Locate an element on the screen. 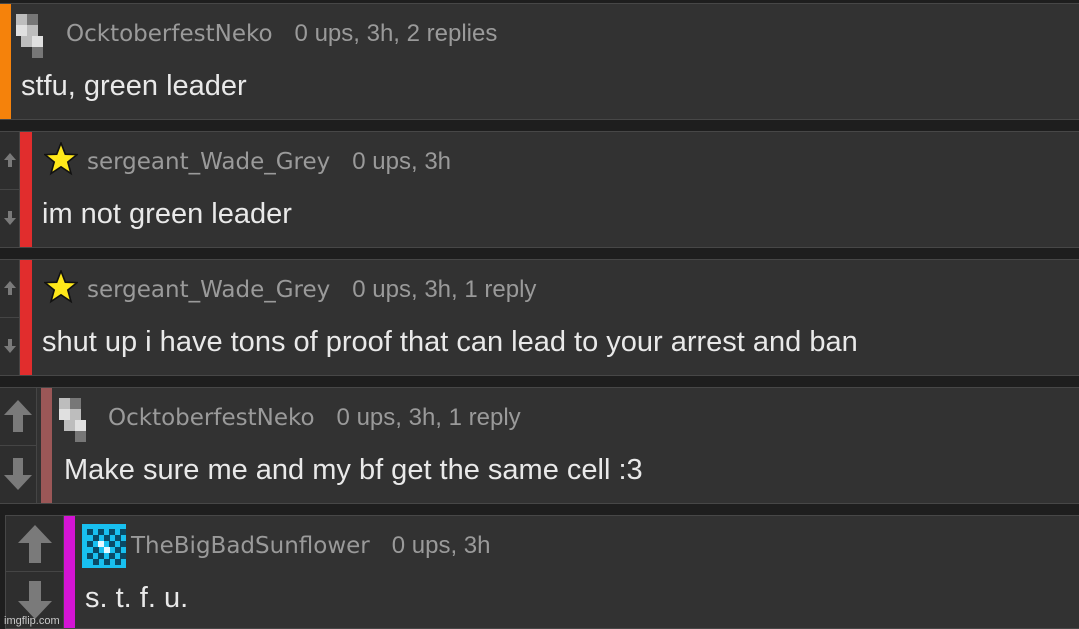 This screenshot has height=629, width=1079. comment-text: im not green leader is located at coordinates (167, 214).